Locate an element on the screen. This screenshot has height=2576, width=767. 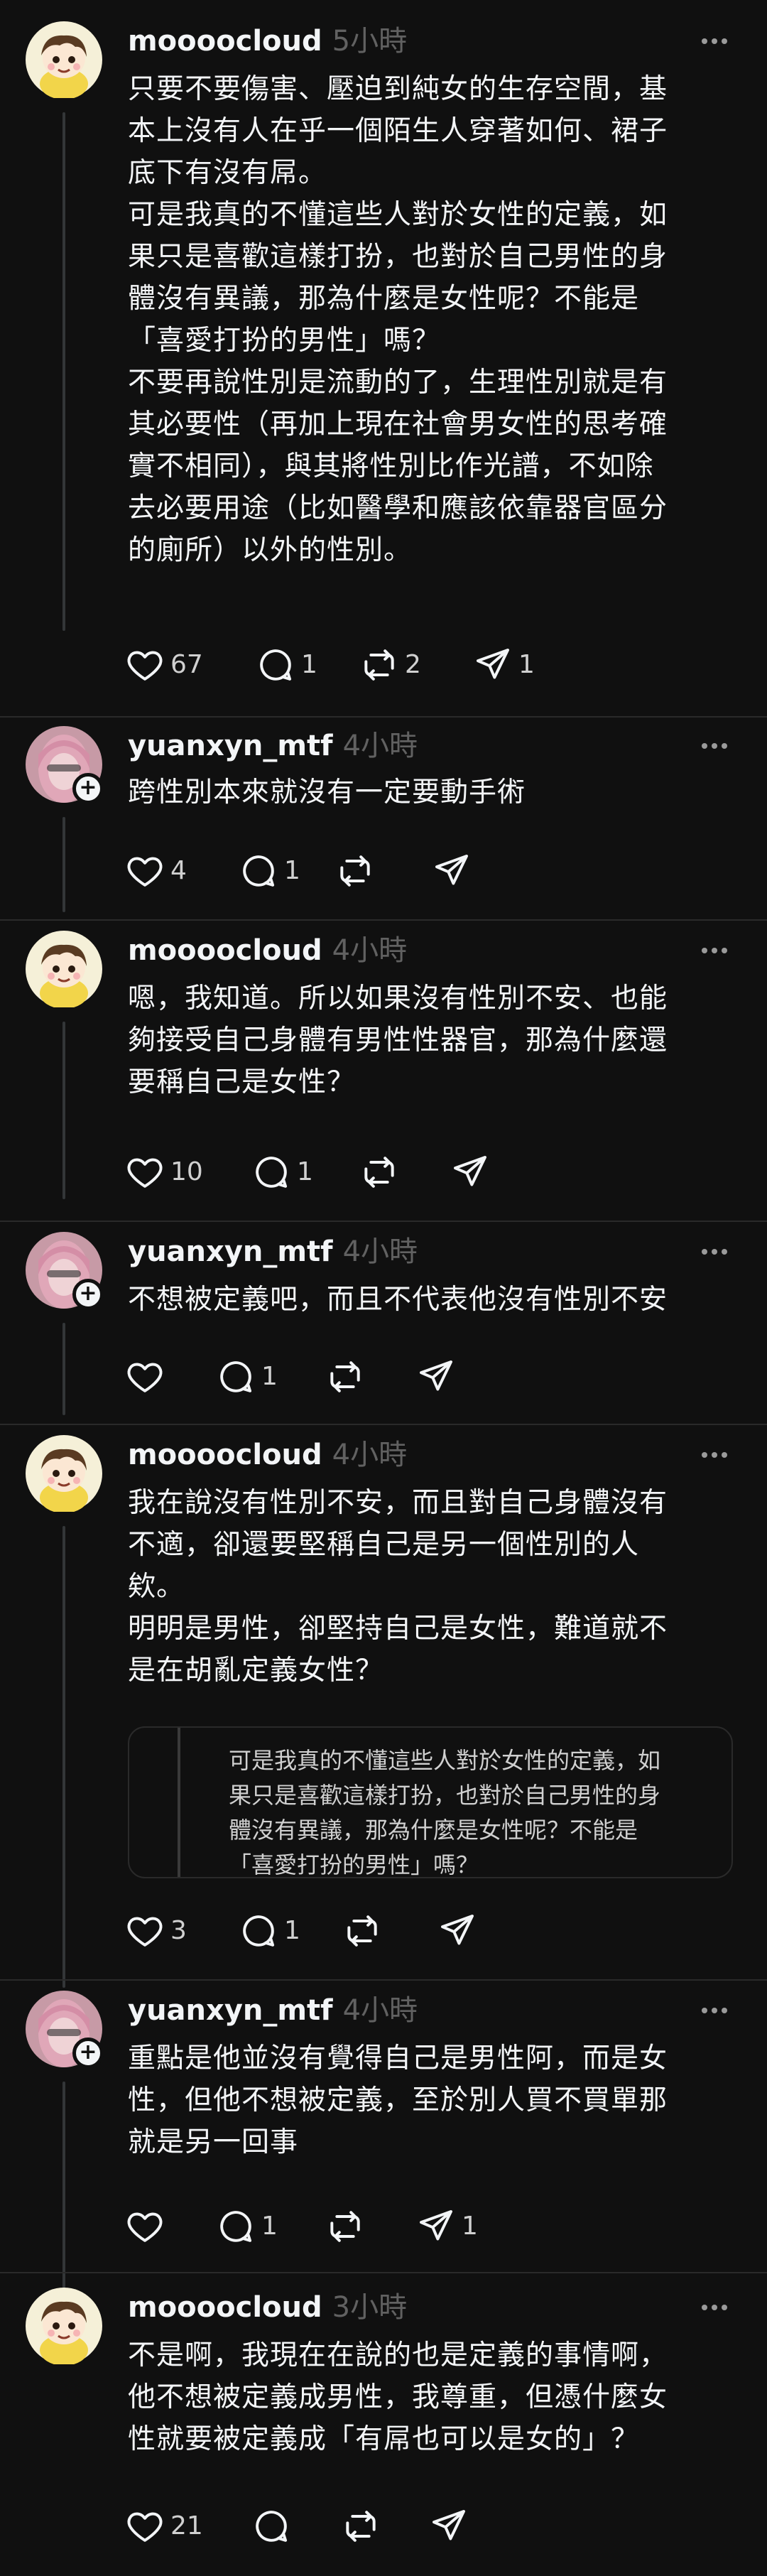
repost-button: 2 is located at coordinates (390, 665).